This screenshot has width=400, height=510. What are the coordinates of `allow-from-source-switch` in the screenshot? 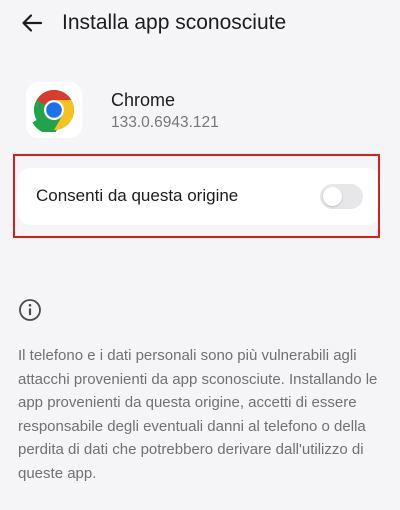 It's located at (341, 196).